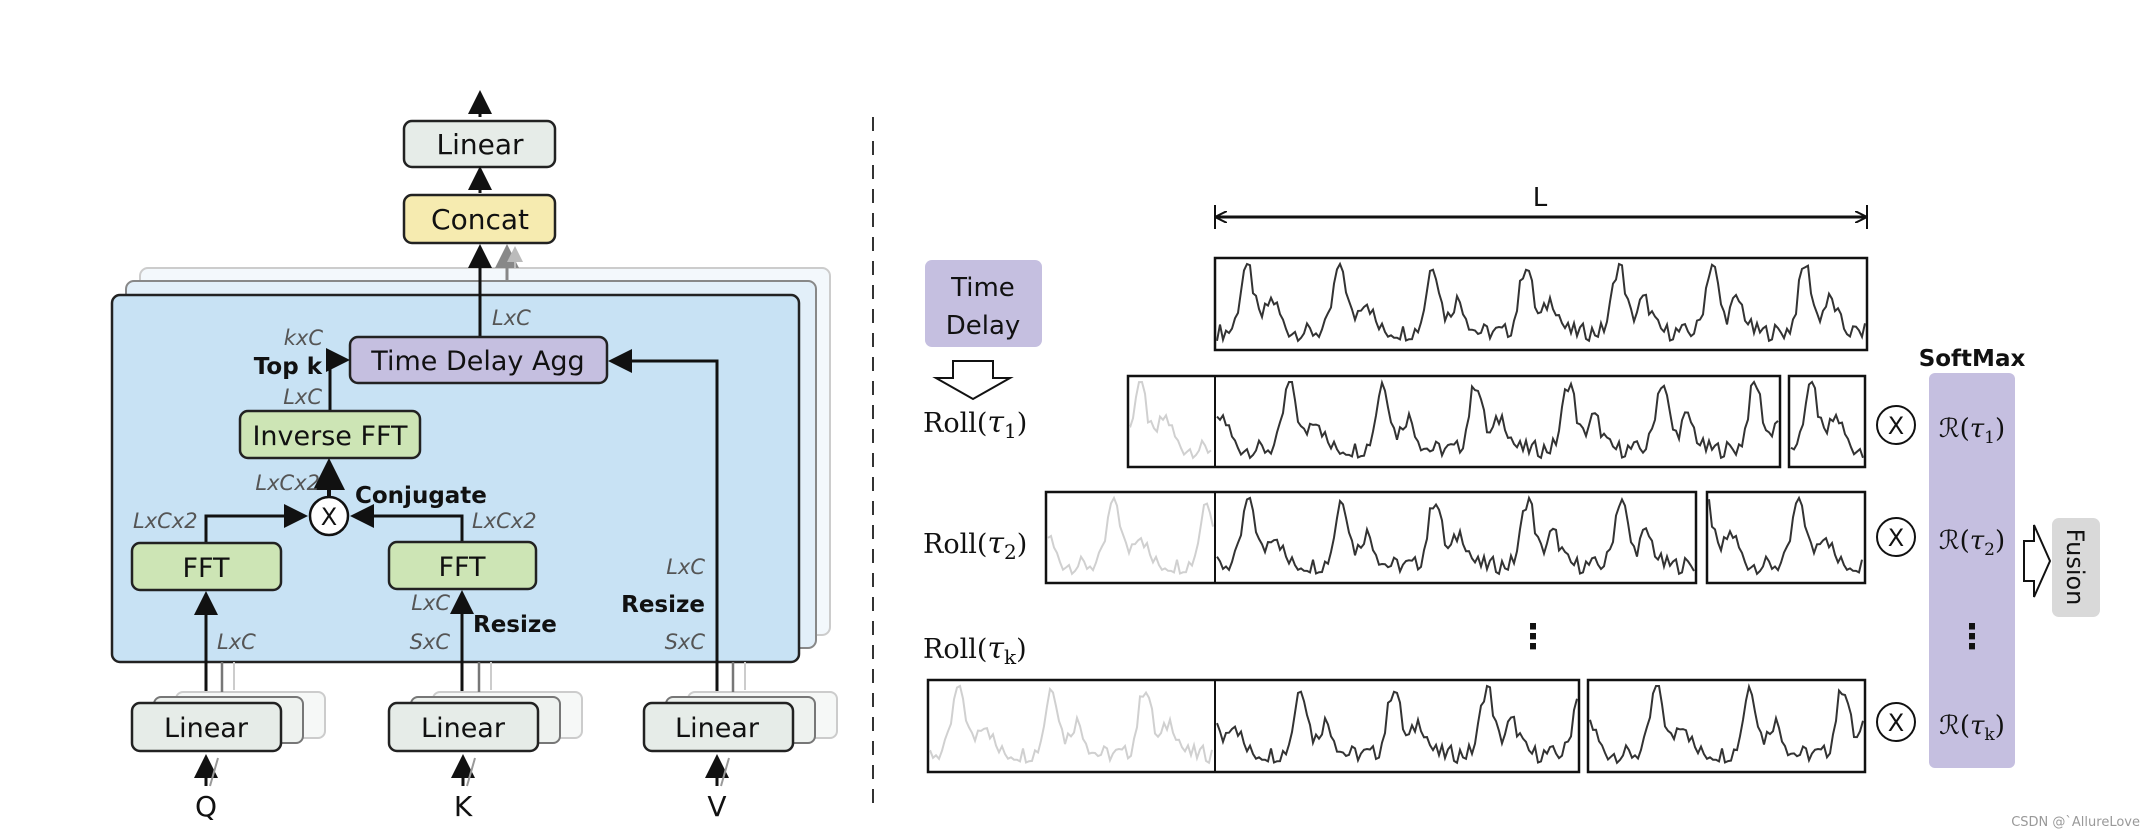 This screenshot has width=2150, height=836. What do you see at coordinates (511, 318) in the screenshot?
I see `agg-out-dim: LxC` at bounding box center [511, 318].